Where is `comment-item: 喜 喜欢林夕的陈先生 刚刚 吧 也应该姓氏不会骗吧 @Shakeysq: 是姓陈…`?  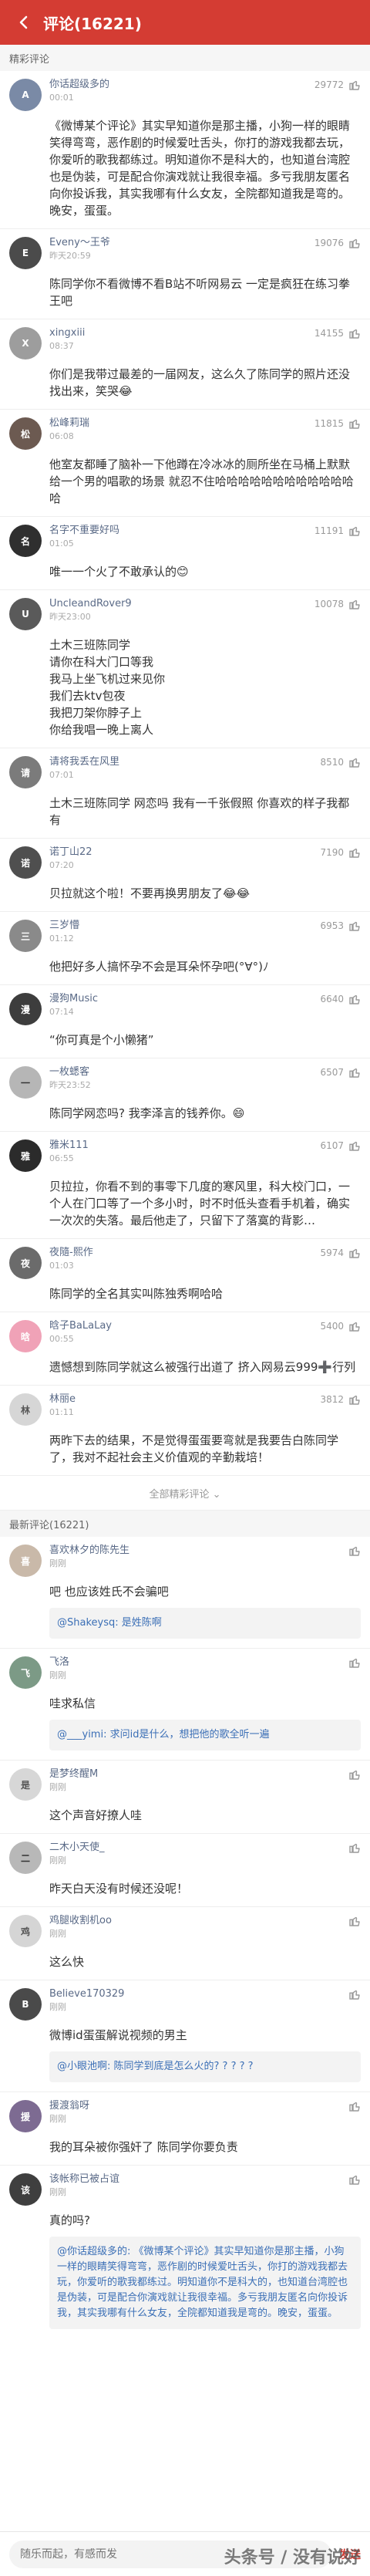 comment-item: 喜 喜欢林夕的陈先生 刚刚 吧 也应该姓氏不会骗吧 @Shakeysq: 是姓陈… is located at coordinates (185, 1593).